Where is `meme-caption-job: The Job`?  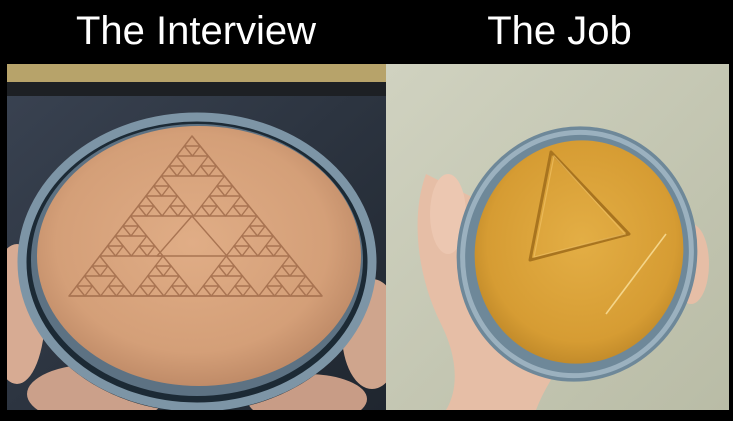 meme-caption-job: The Job is located at coordinates (559, 31).